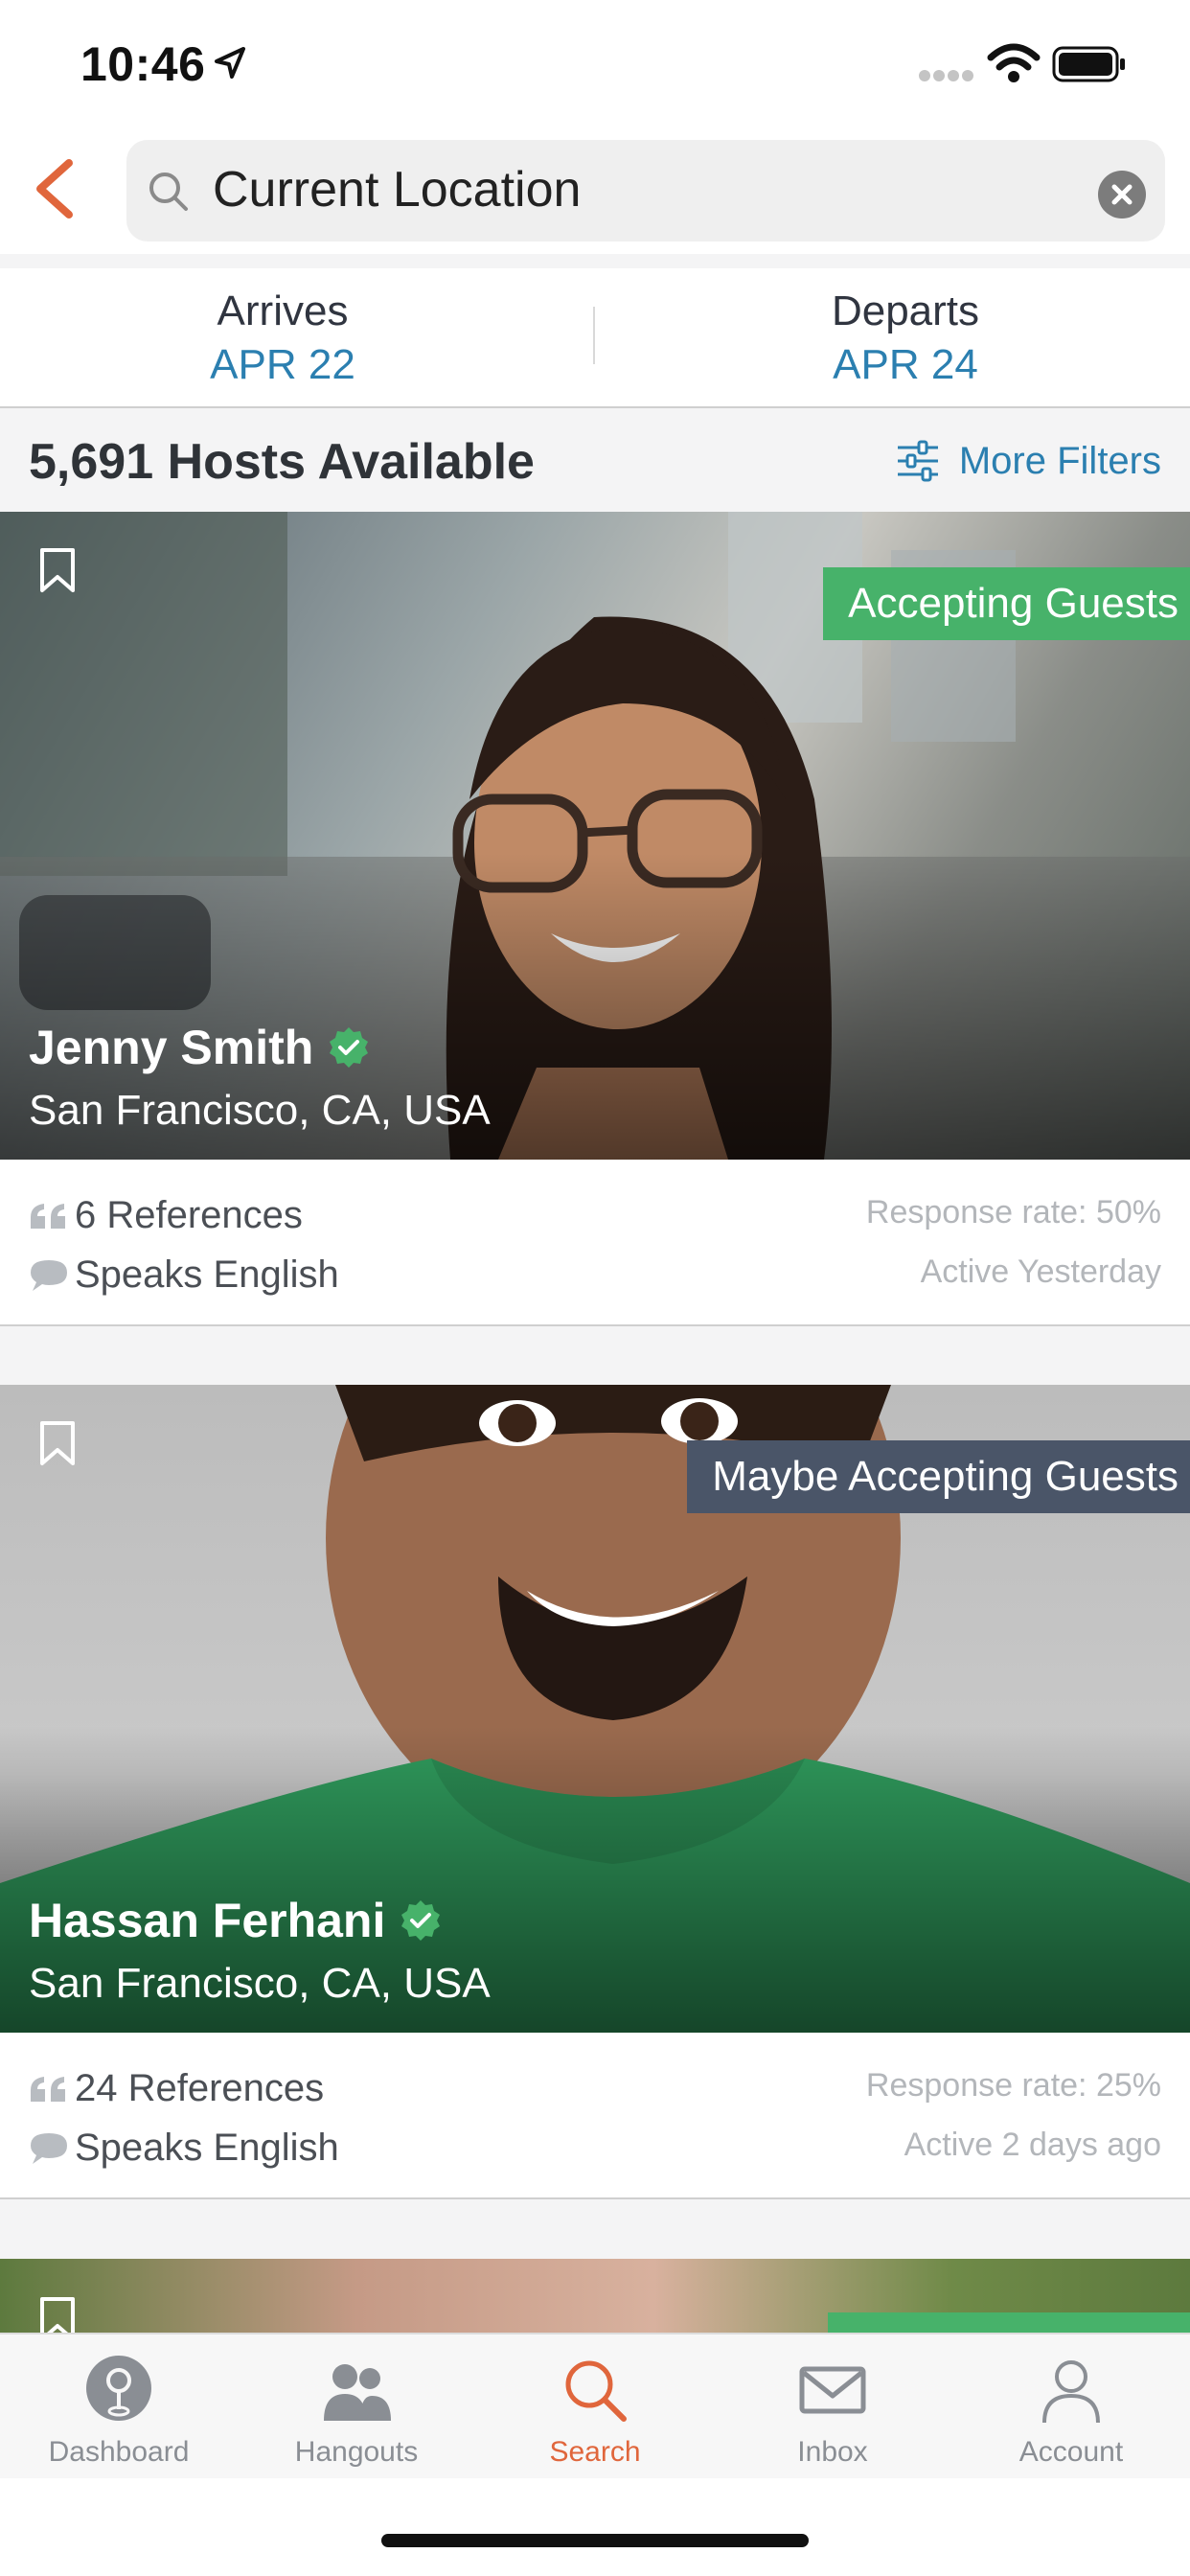 The image size is (1190, 2576). What do you see at coordinates (357, 2452) in the screenshot?
I see `tab-hangouts-label: Hangouts` at bounding box center [357, 2452].